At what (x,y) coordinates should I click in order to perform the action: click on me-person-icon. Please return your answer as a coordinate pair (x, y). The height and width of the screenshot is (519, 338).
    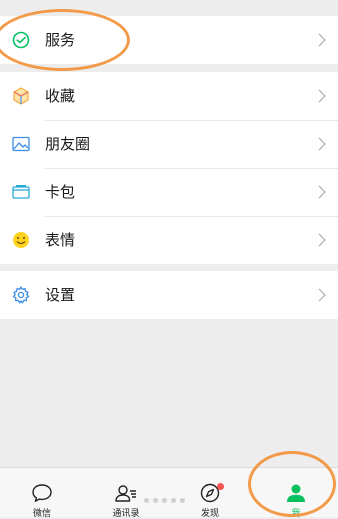
    Looking at the image, I should click on (296, 493).